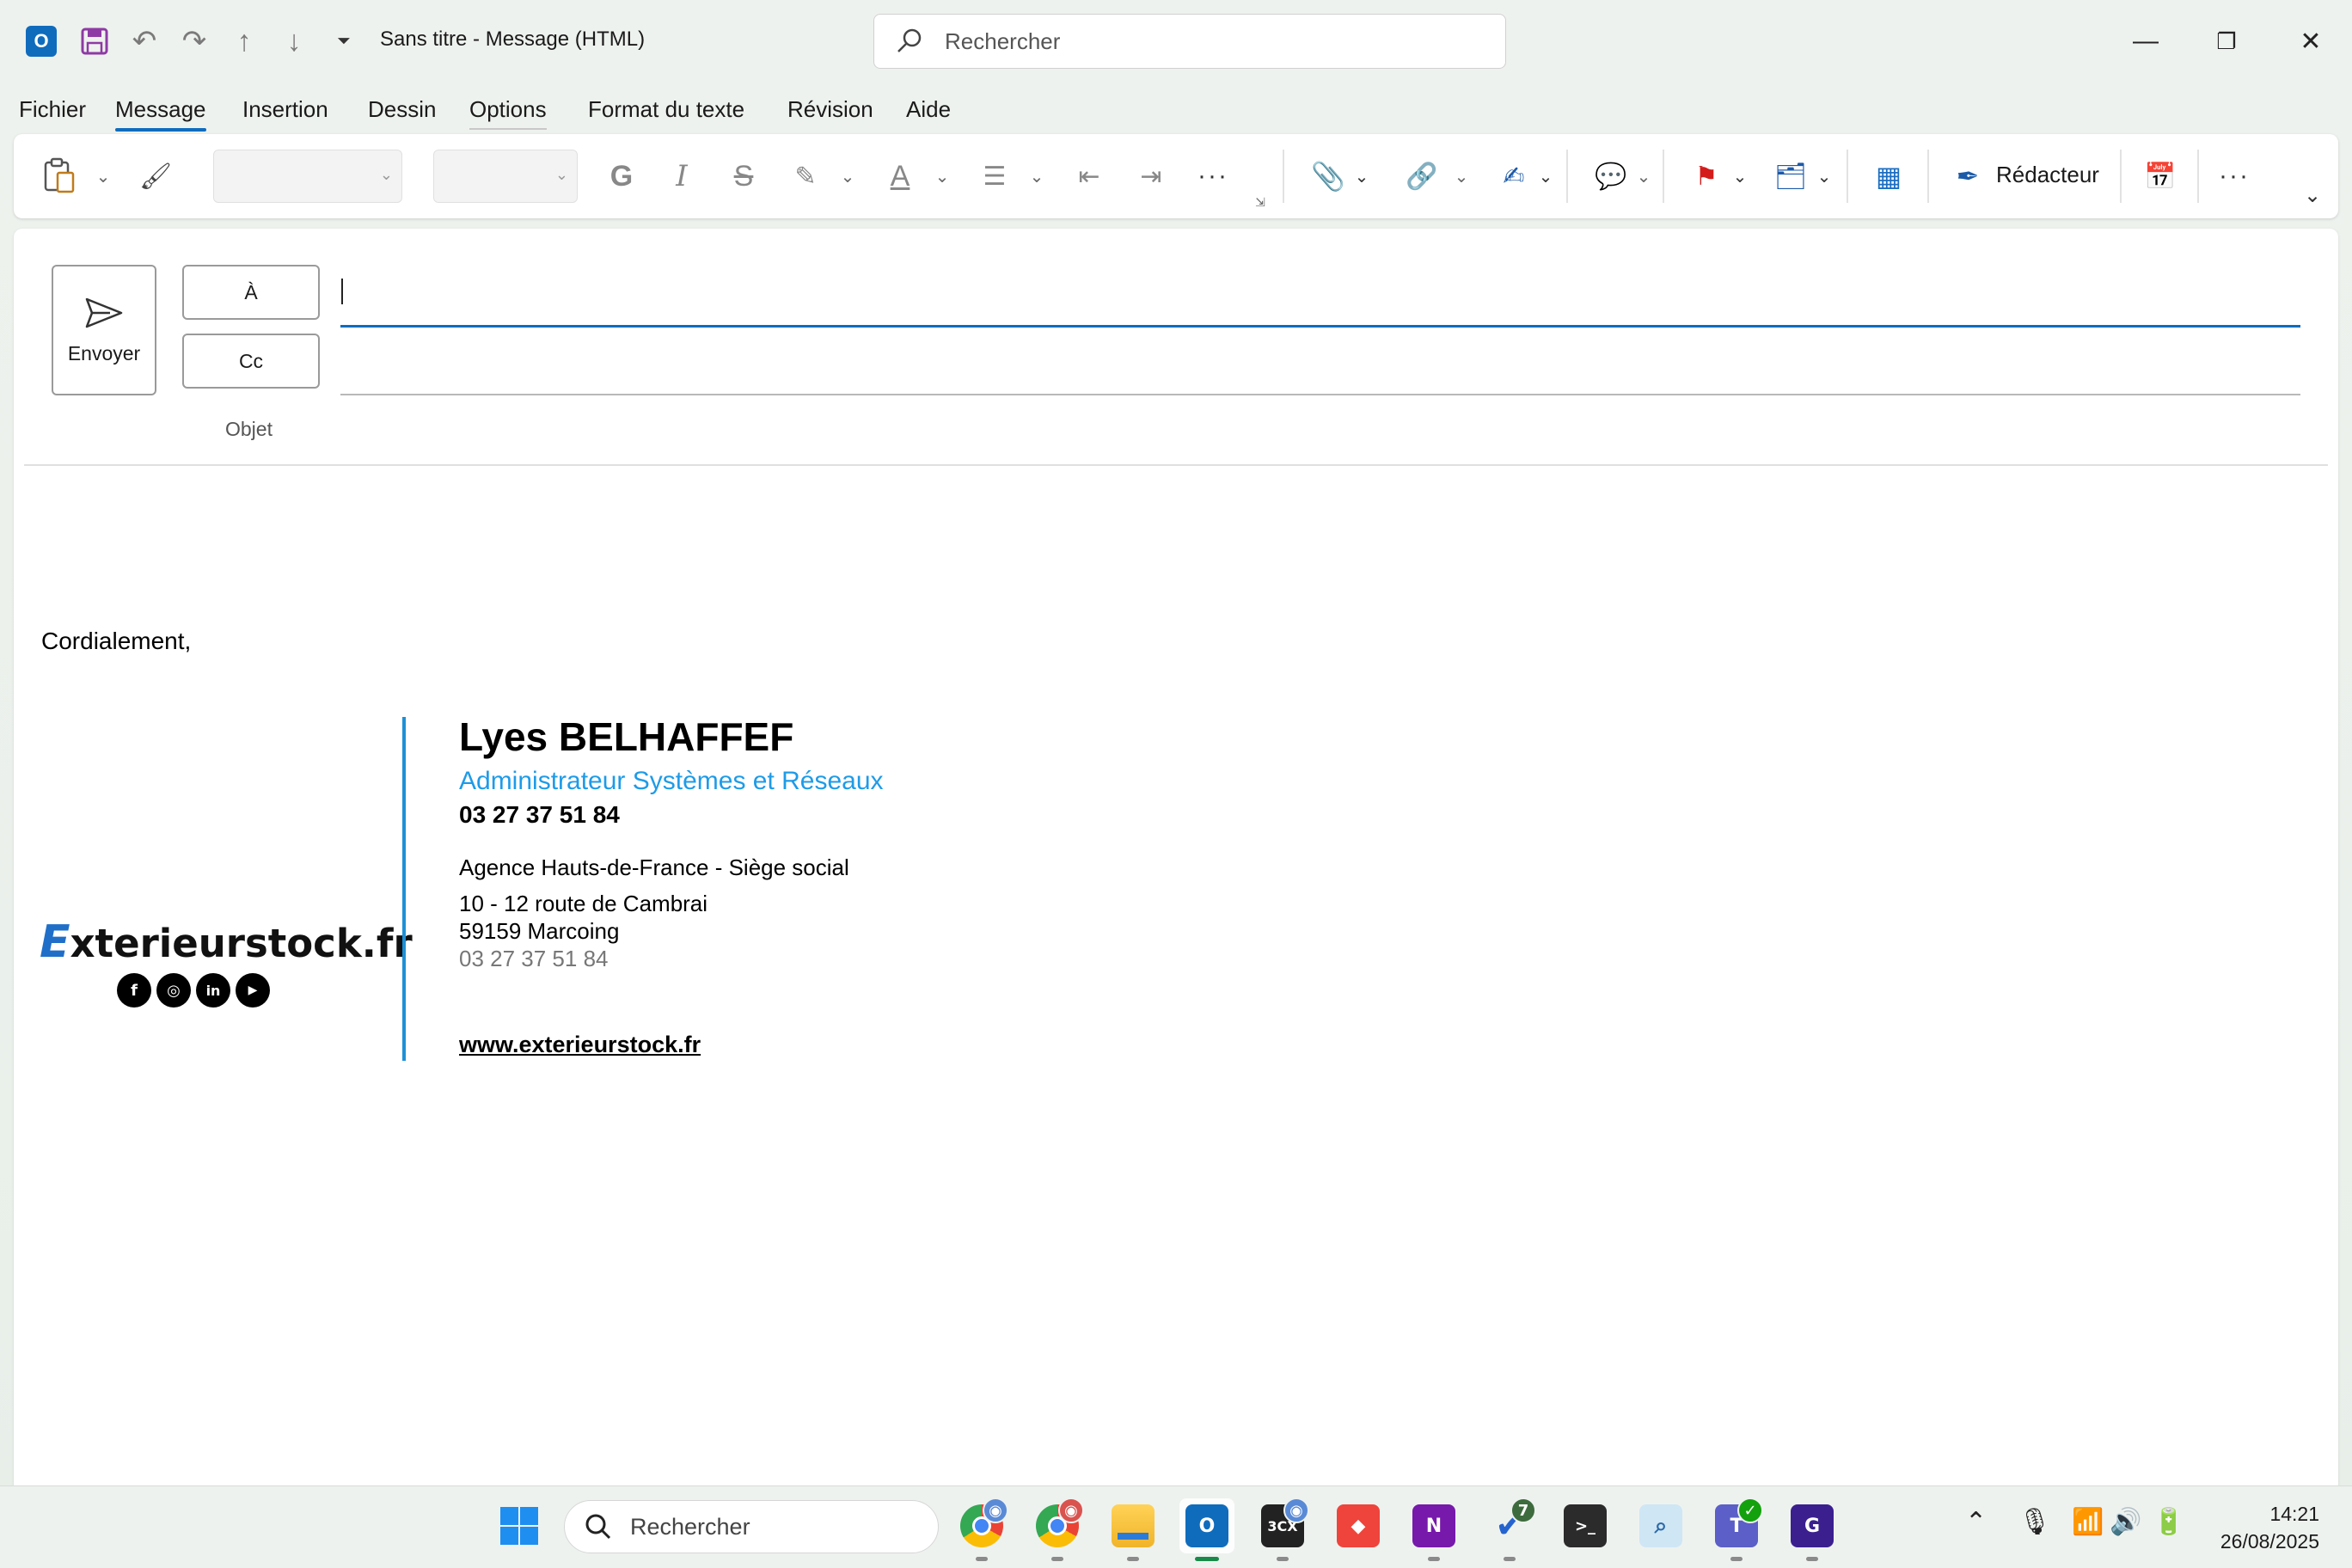 The image size is (2352, 1568). What do you see at coordinates (666, 109) in the screenshot?
I see `tab-format-du-texte: Format du texte` at bounding box center [666, 109].